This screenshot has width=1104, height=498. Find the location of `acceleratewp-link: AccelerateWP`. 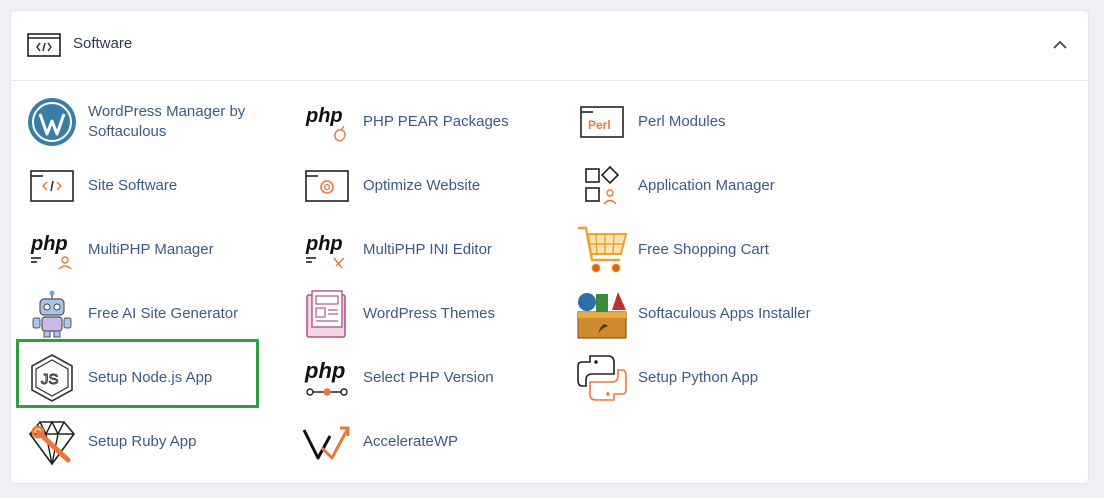

acceleratewp-link: AccelerateWP is located at coordinates (379, 442).